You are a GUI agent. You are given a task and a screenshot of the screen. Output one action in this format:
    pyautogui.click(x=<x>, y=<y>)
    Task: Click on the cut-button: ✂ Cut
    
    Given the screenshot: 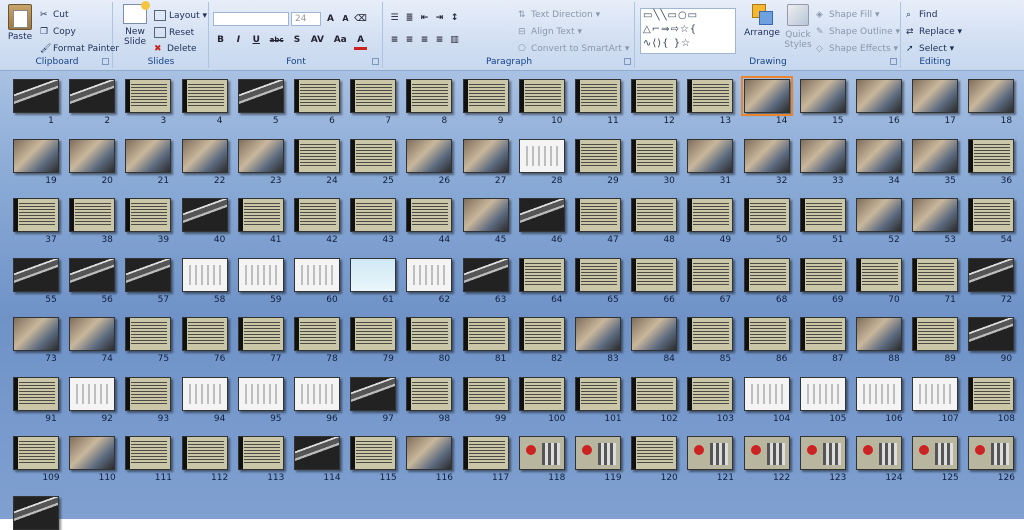 What is the action you would take?
    pyautogui.click(x=54, y=15)
    